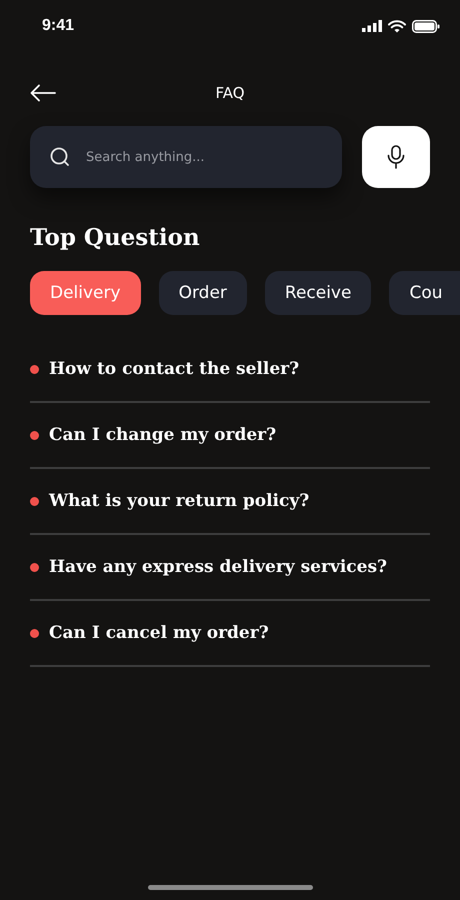 The height and width of the screenshot is (900, 460). I want to click on signal-icon, so click(372, 26).